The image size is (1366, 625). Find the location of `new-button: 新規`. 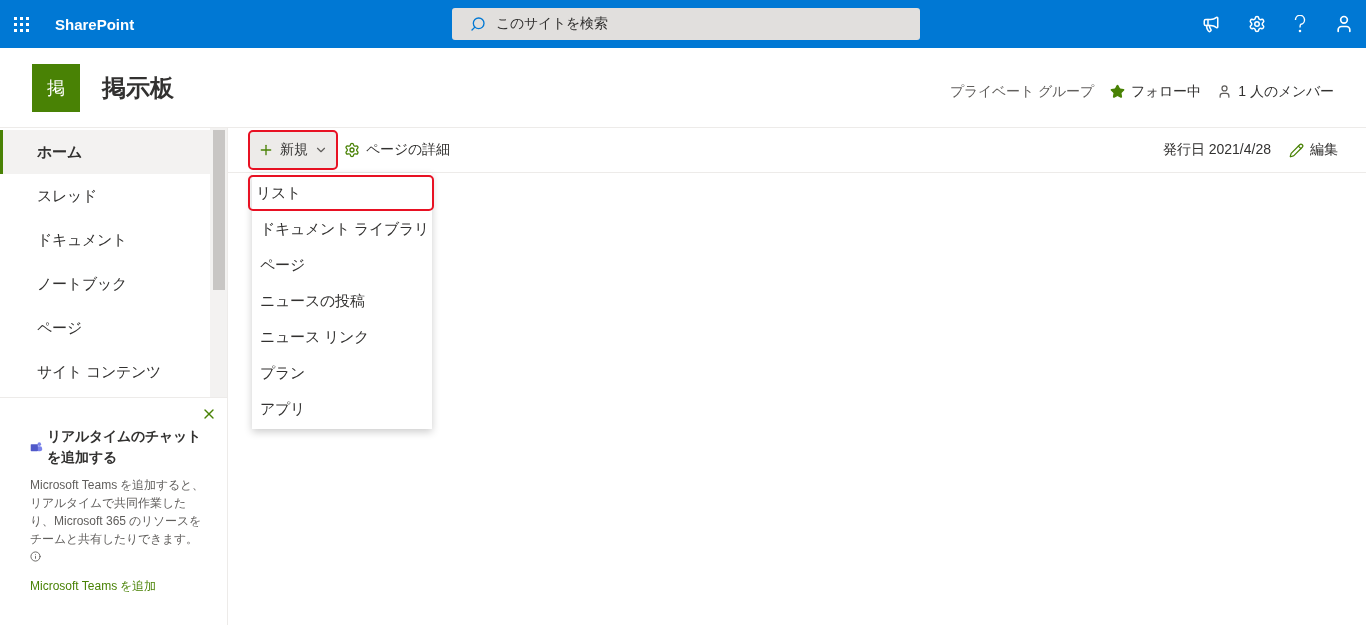

new-button: 新規 is located at coordinates (293, 150).